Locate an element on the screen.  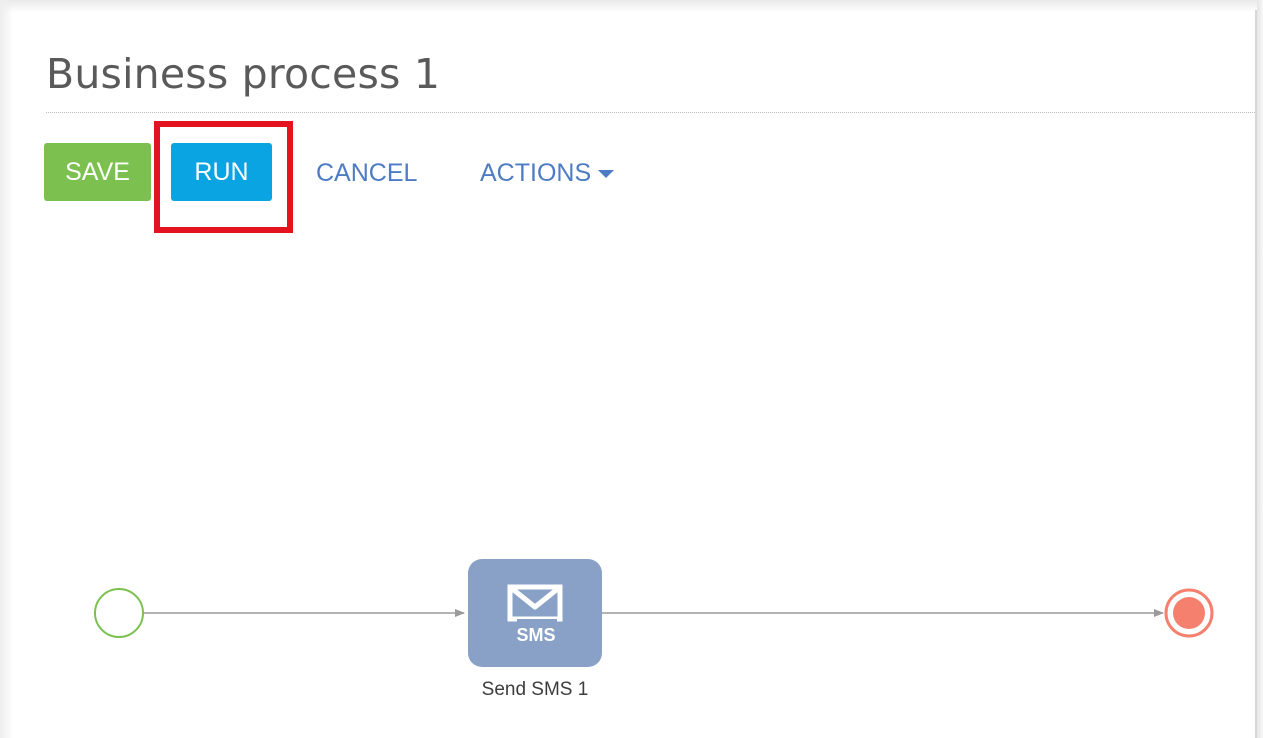
envelope-icon: SMS is located at coordinates (535, 614).